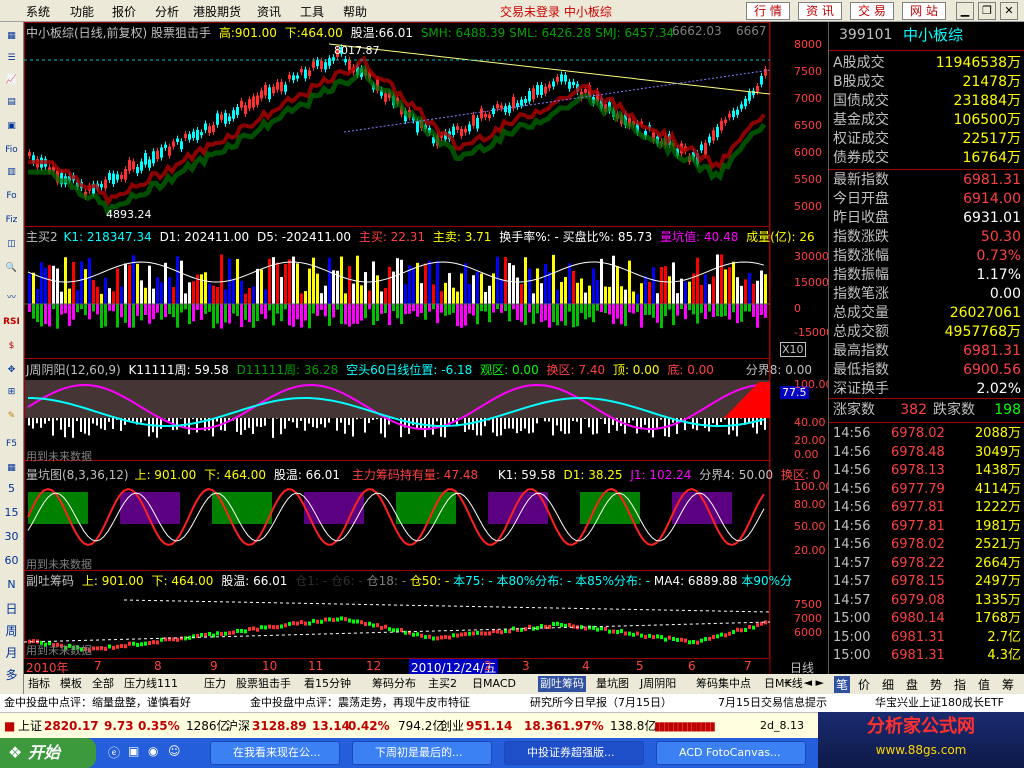 This screenshot has width=1024, height=768. Describe the element at coordinates (153, 751) in the screenshot. I see `media-icon: ◉` at that location.